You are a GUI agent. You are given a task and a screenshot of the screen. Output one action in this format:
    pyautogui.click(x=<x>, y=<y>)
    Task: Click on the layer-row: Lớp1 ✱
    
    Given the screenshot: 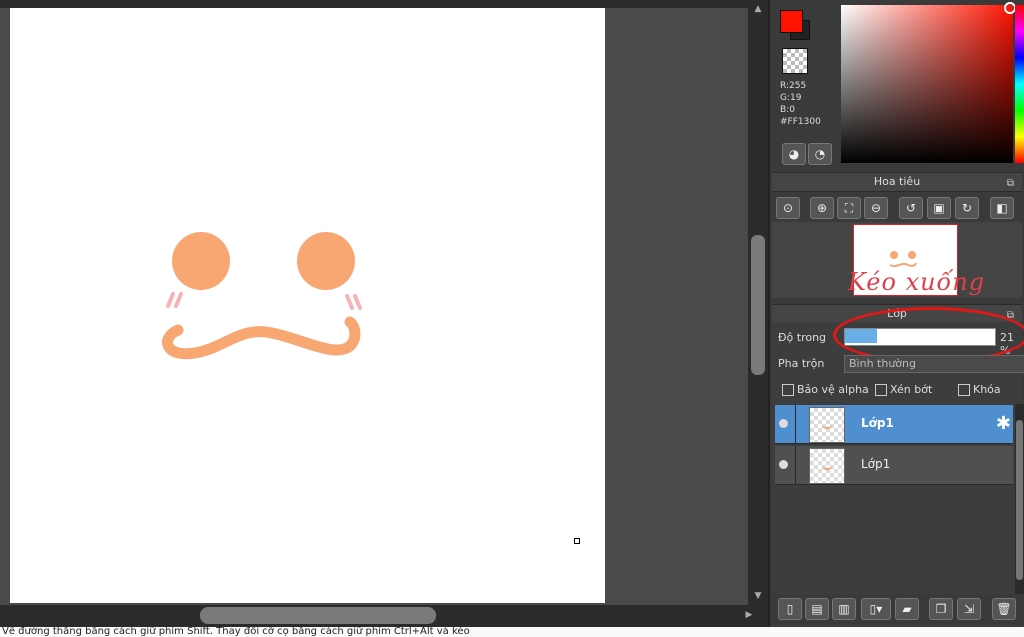 What is the action you would take?
    pyautogui.click(x=894, y=424)
    